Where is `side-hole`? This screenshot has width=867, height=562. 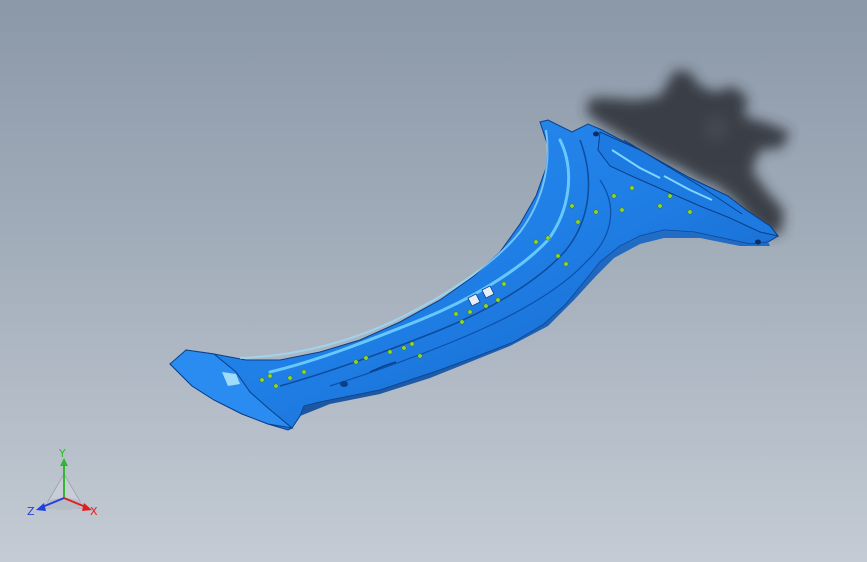 side-hole is located at coordinates (344, 384).